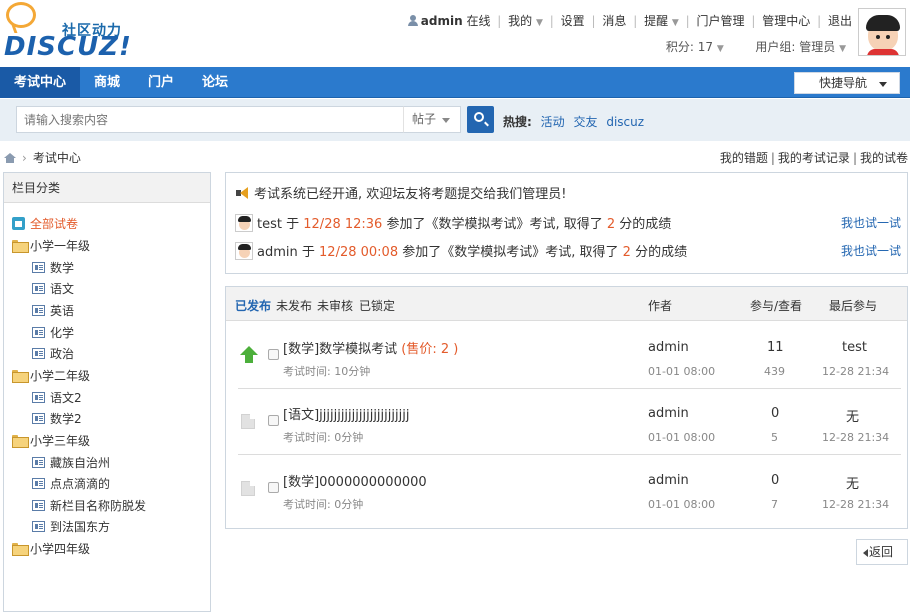  I want to click on settings-link: 设置, so click(573, 21).